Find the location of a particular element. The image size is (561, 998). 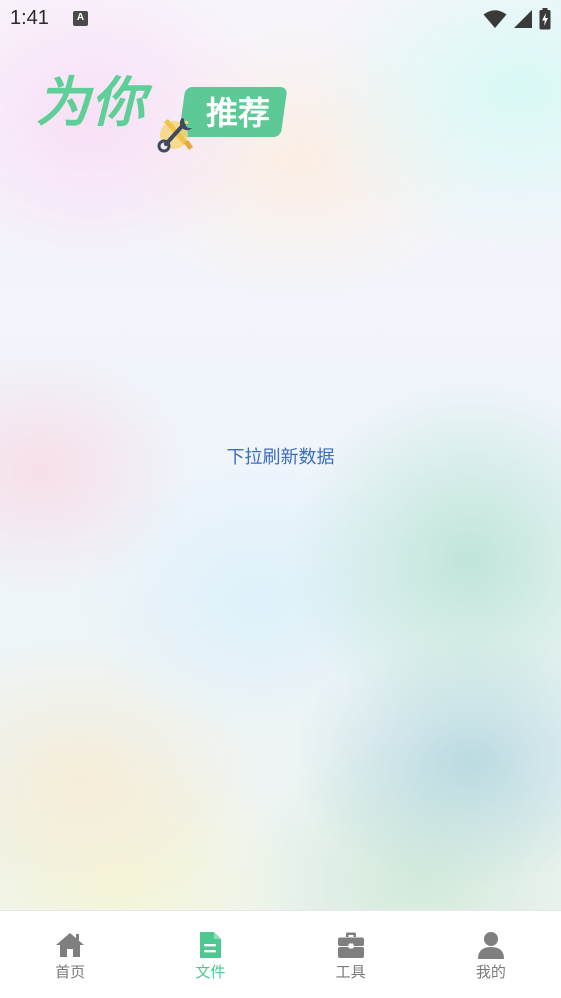

wifi-icon is located at coordinates (495, 19).